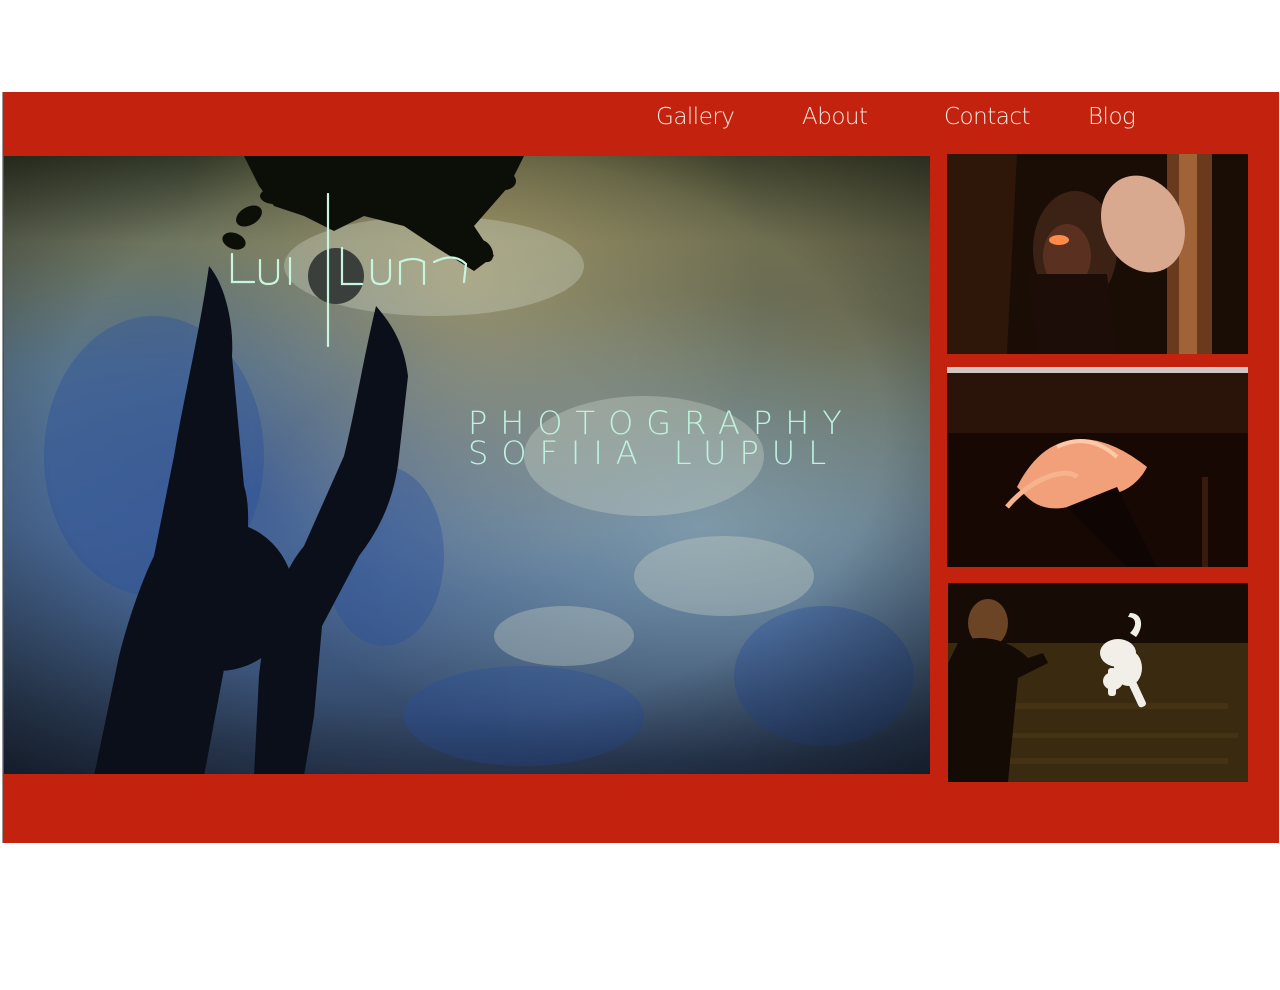  Describe the element at coordinates (640, 120) in the screenshot. I see `main-nav: Gallery About Contact Blog` at that location.